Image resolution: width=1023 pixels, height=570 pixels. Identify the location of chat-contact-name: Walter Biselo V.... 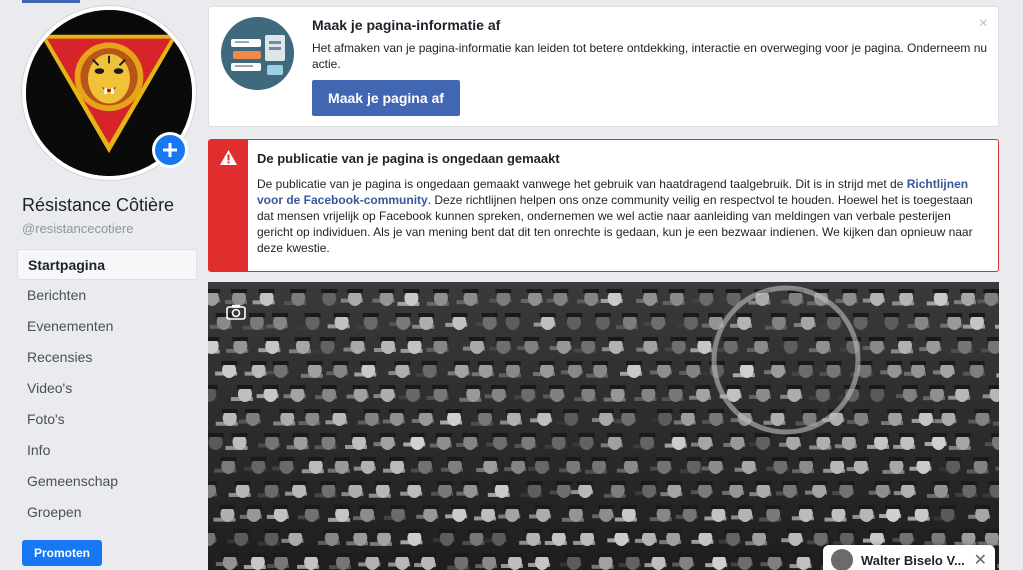
(914, 560).